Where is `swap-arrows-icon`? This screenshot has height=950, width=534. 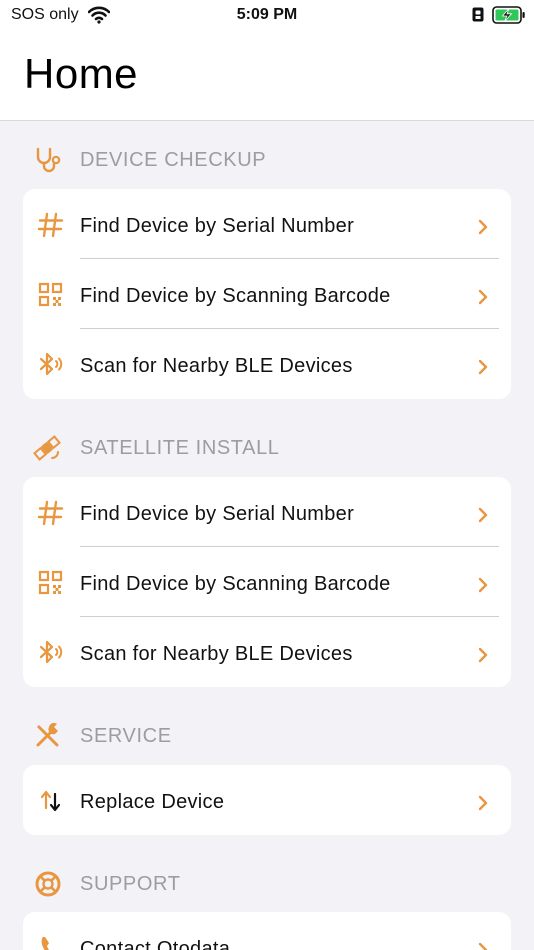 swap-arrows-icon is located at coordinates (50, 801).